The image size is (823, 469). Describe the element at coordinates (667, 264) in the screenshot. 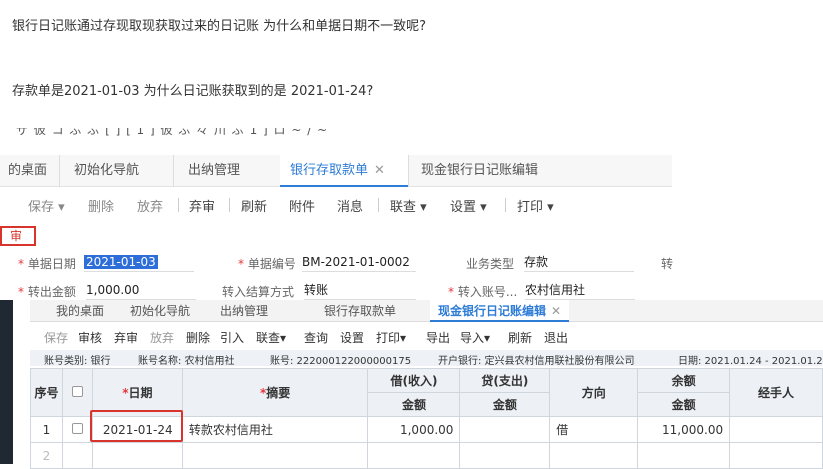

I see `transfer-label: 转` at that location.